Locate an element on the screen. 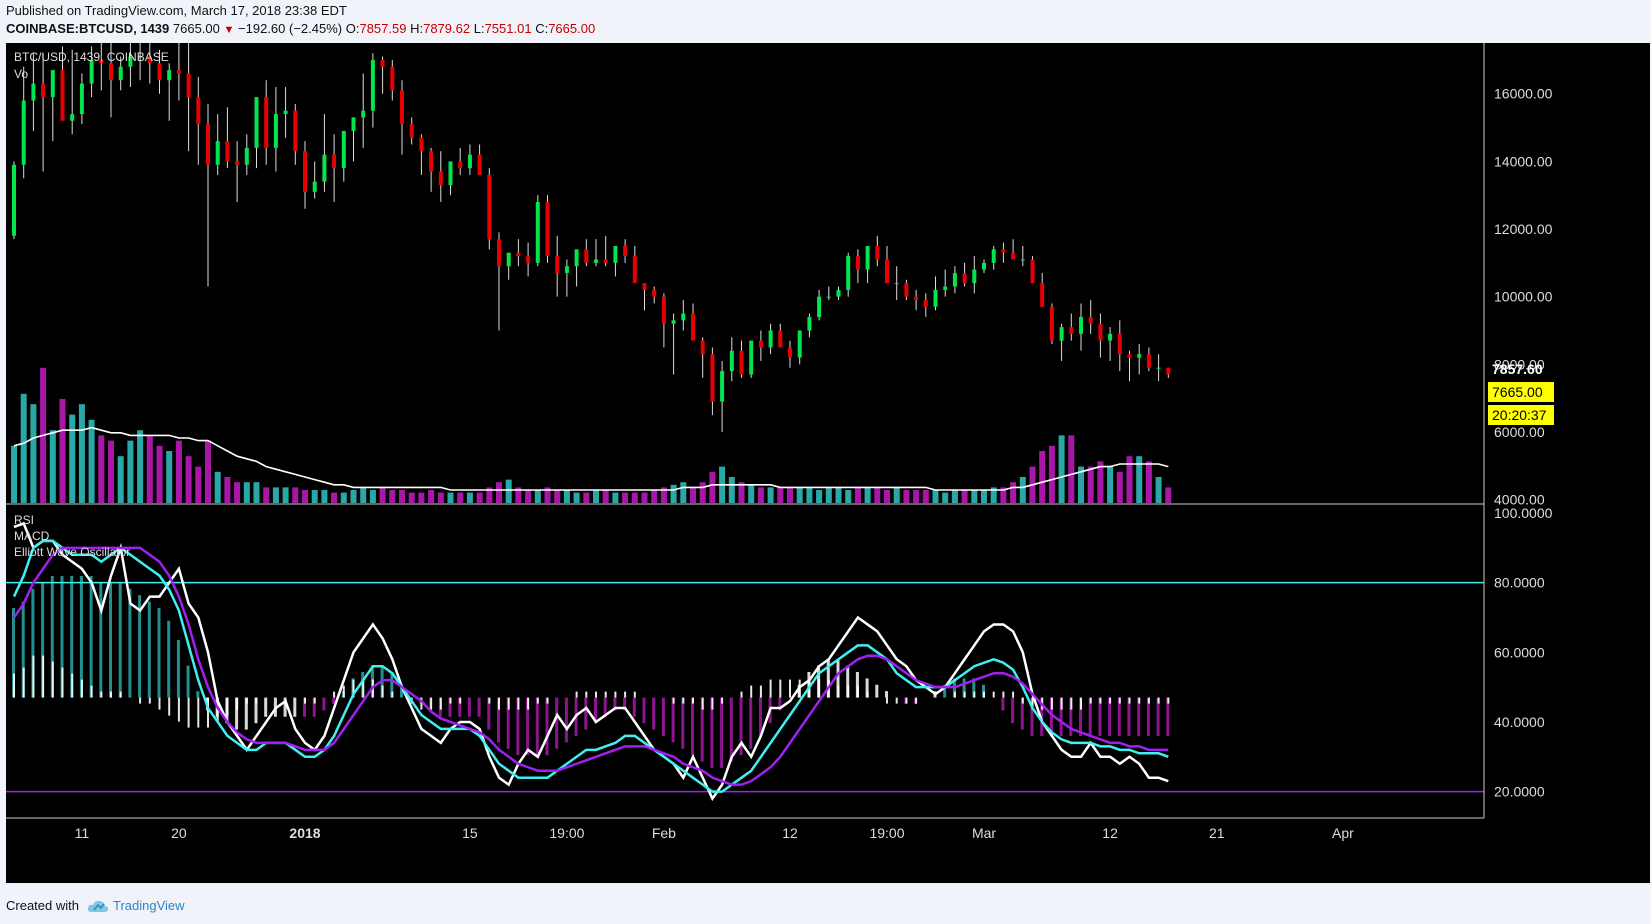 The height and width of the screenshot is (924, 1651). tradingview-cloud-icon is located at coordinates (98, 906).